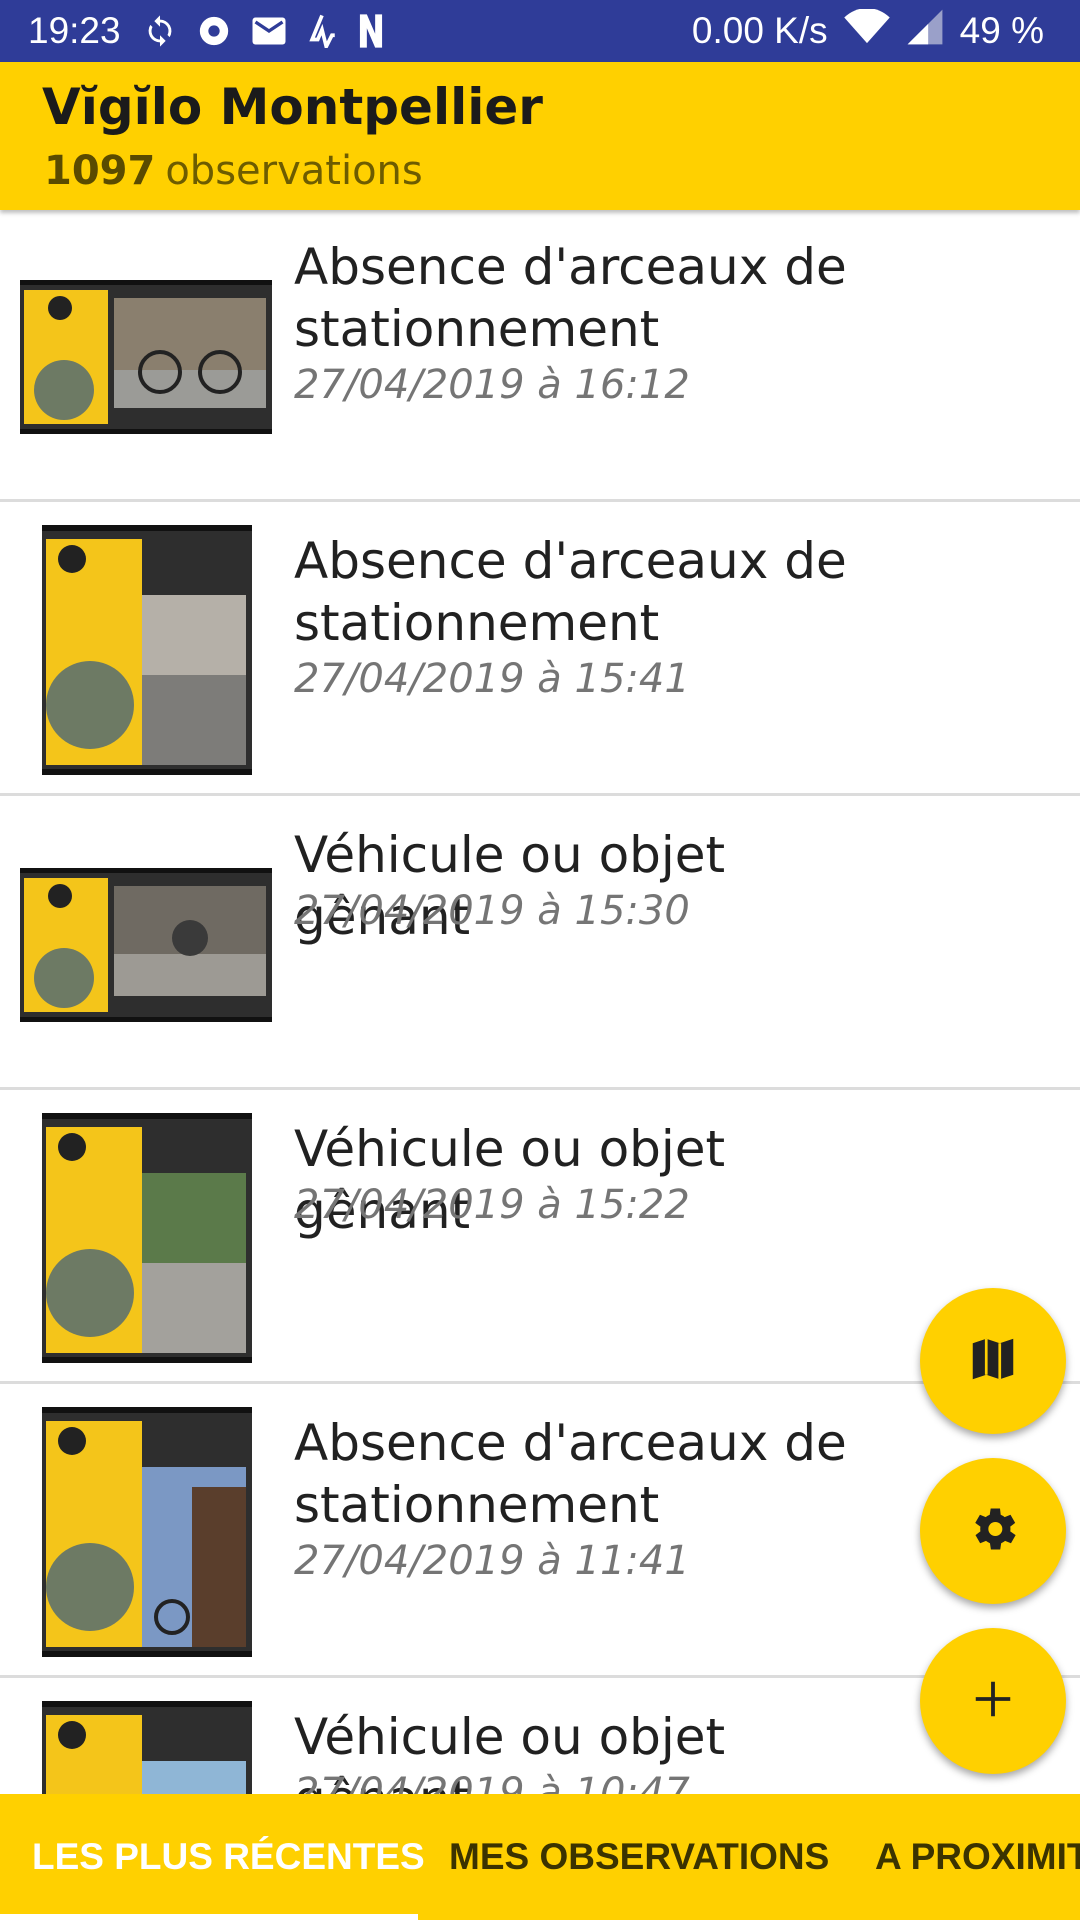 The width and height of the screenshot is (1080, 1920). Describe the element at coordinates (292, 107) in the screenshot. I see `app-title: Vĭgĭlo Montpellier` at that location.